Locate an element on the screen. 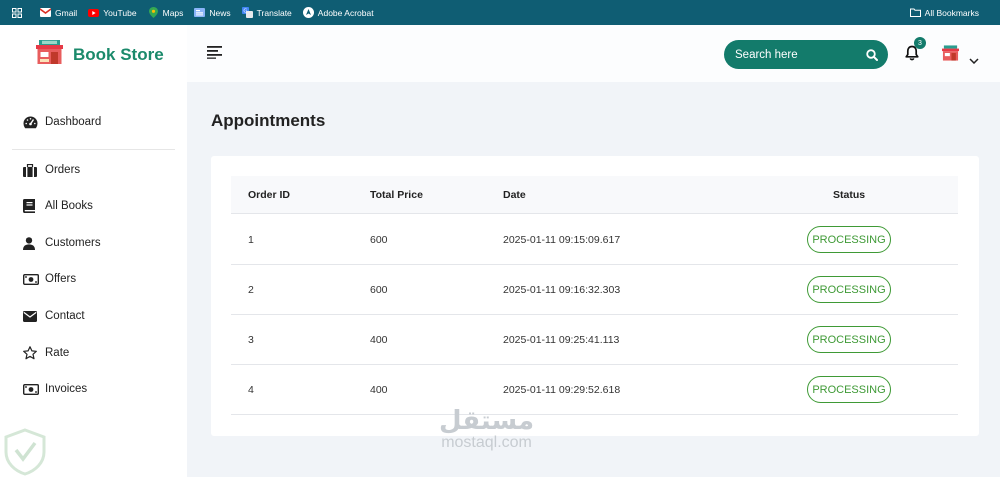 The width and height of the screenshot is (1000, 477). table-row: 1 600 2025-01-11 09:15:09.617 PROCESSING is located at coordinates (594, 240).